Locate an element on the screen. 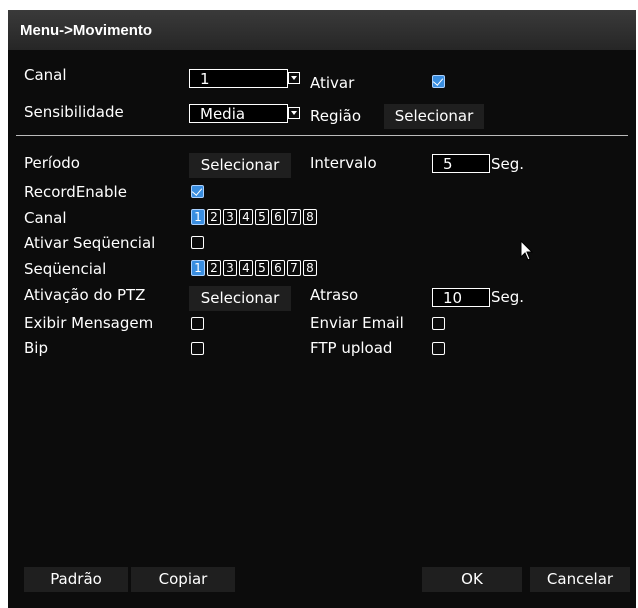 Image resolution: width=638 pixels, height=608 pixels. atraso-label: Atraso is located at coordinates (334, 295).